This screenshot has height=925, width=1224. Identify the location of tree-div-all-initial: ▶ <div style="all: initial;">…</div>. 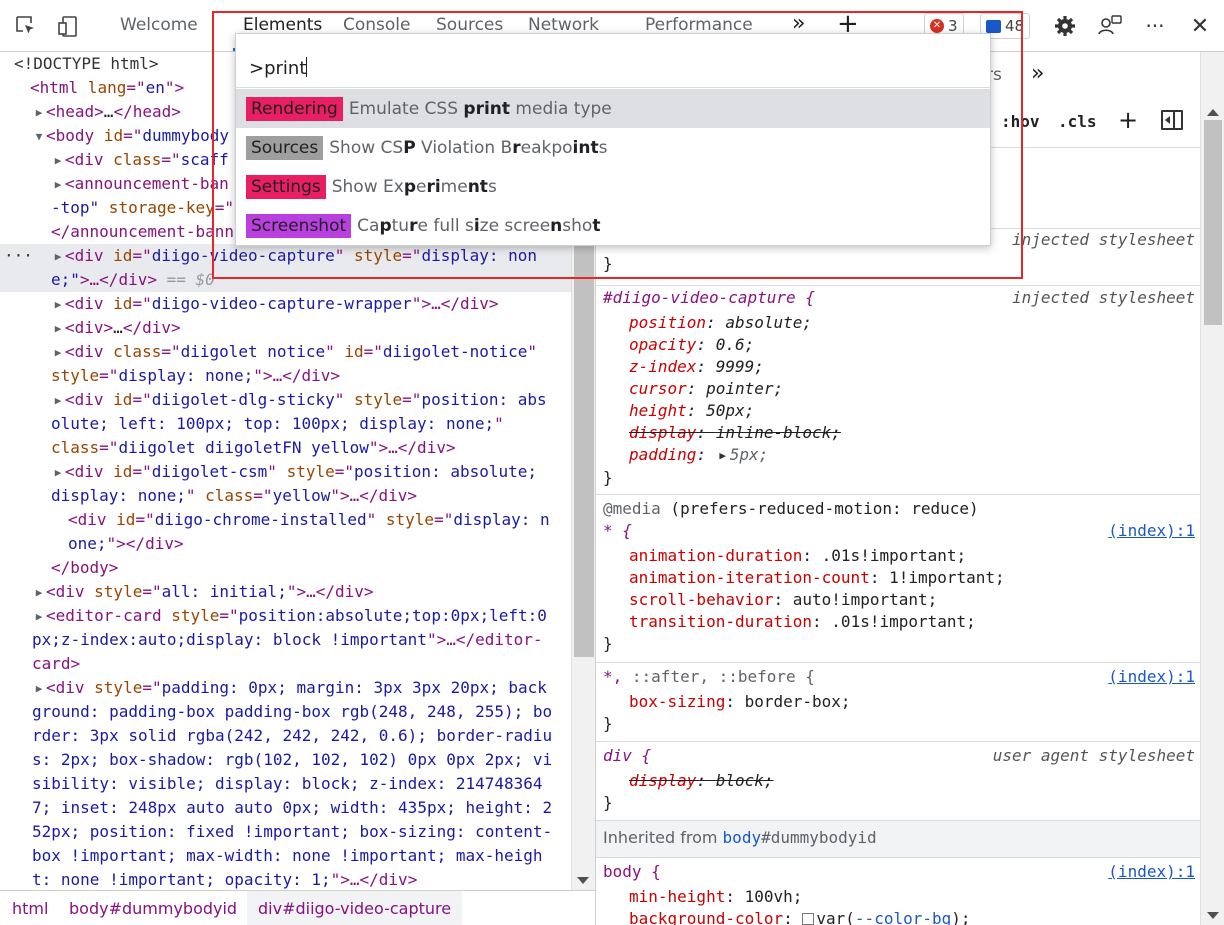
(301, 592).